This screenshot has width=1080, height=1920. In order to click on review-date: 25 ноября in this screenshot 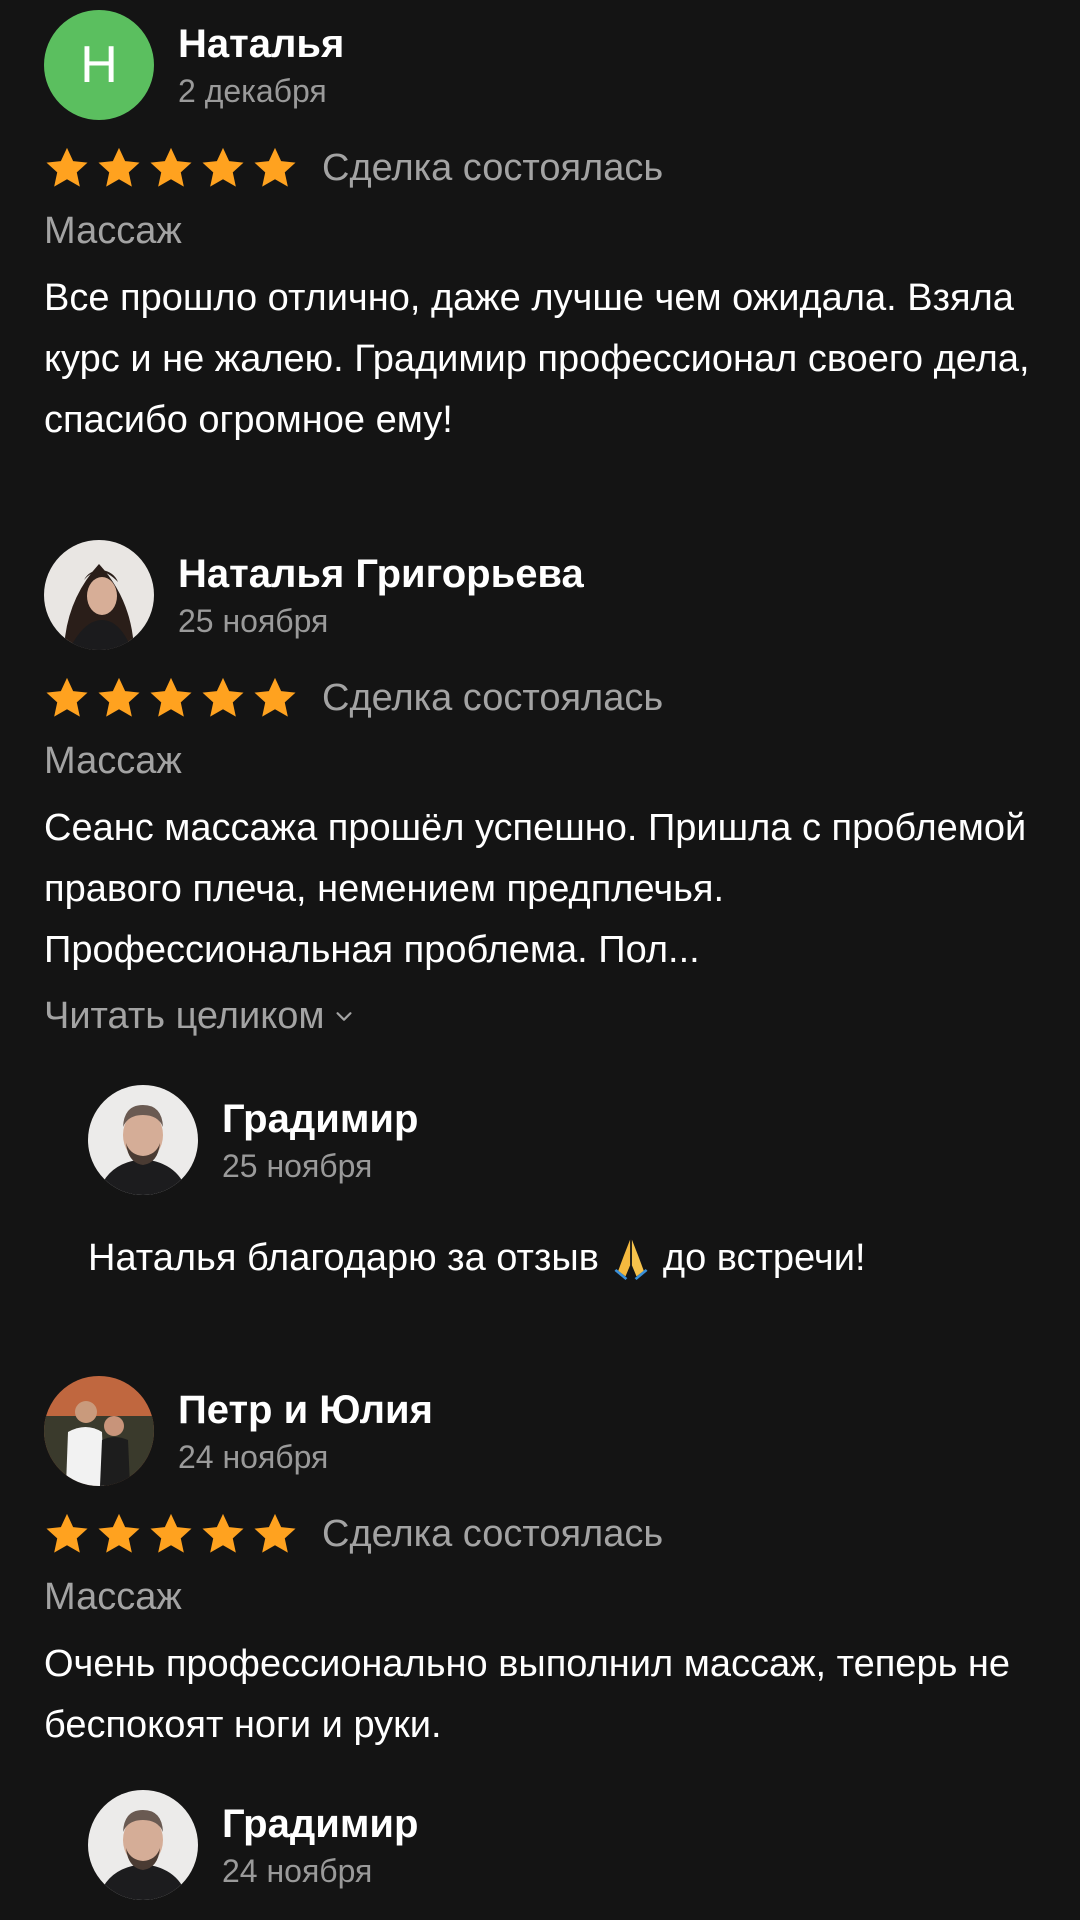, I will do `click(253, 621)`.